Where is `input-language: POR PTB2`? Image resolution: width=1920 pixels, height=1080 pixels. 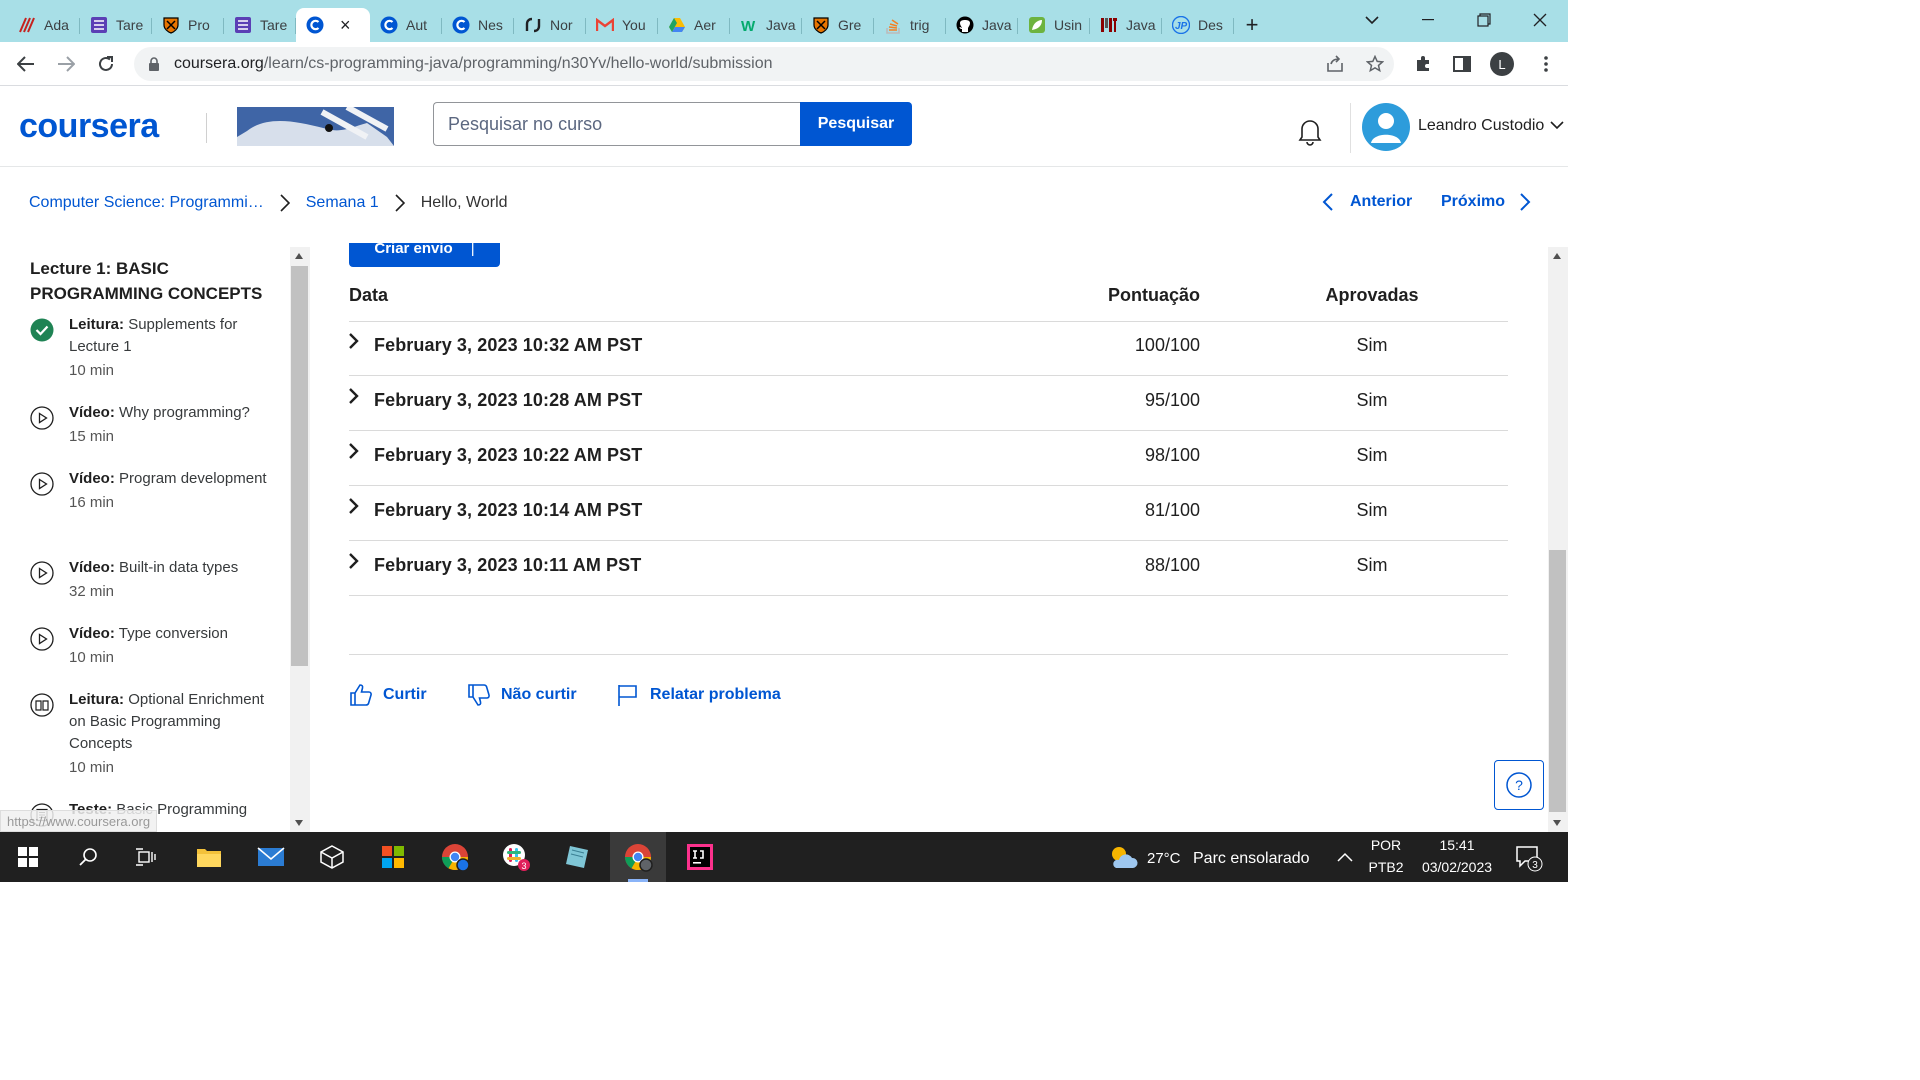
input-language: POR PTB2 is located at coordinates (1386, 856).